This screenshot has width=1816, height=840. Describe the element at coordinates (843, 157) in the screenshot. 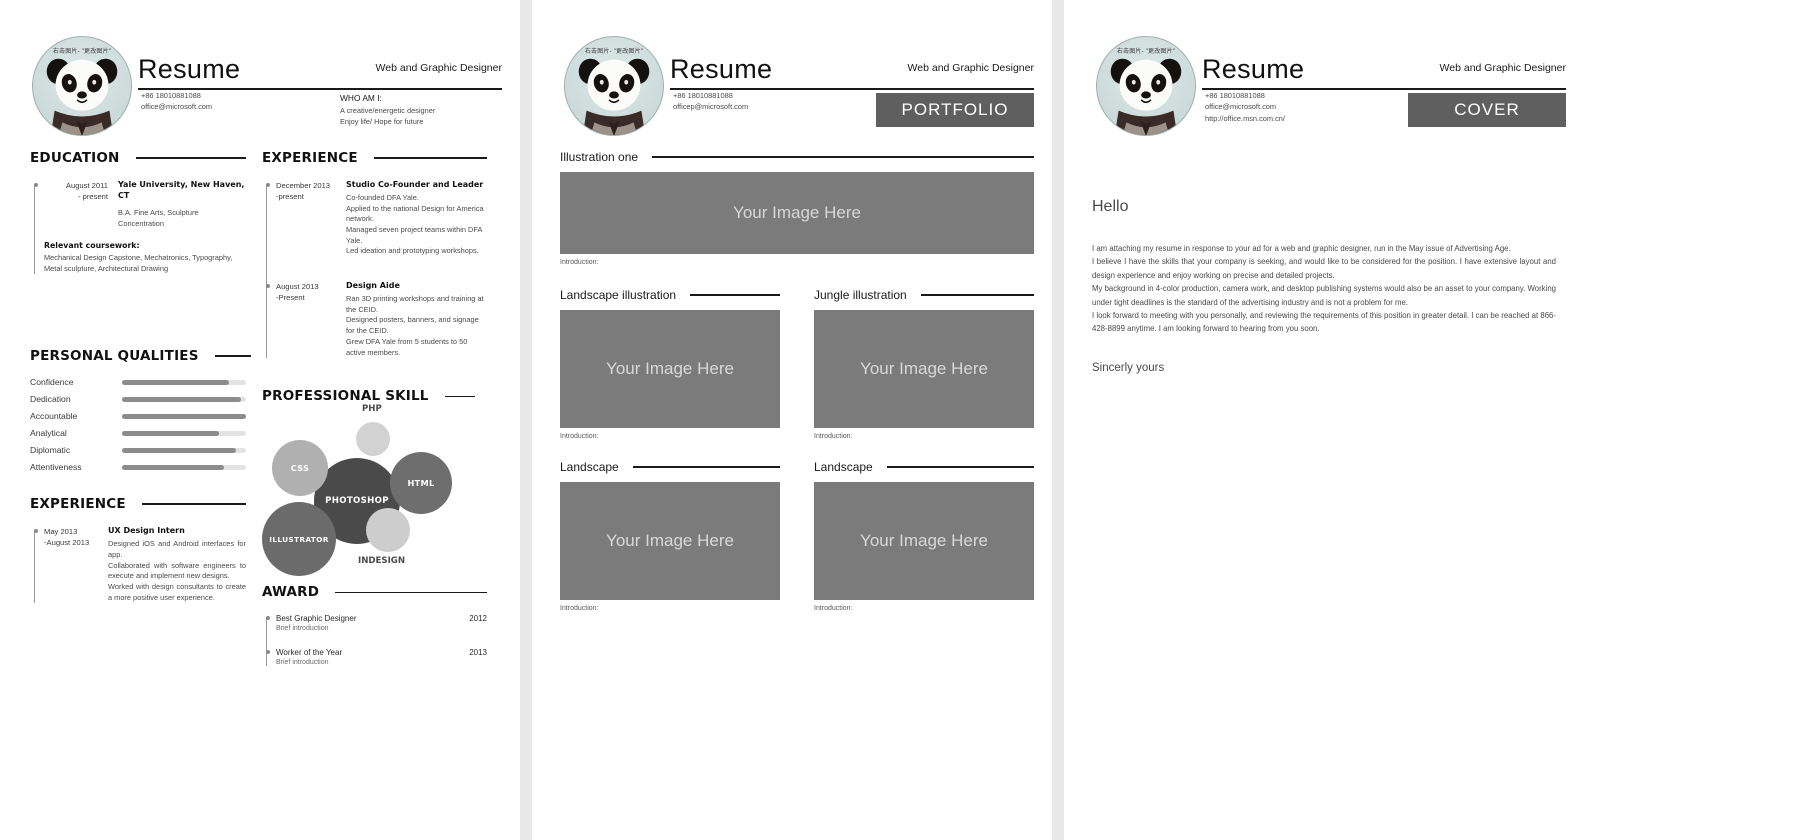

I see `feature-rule` at that location.